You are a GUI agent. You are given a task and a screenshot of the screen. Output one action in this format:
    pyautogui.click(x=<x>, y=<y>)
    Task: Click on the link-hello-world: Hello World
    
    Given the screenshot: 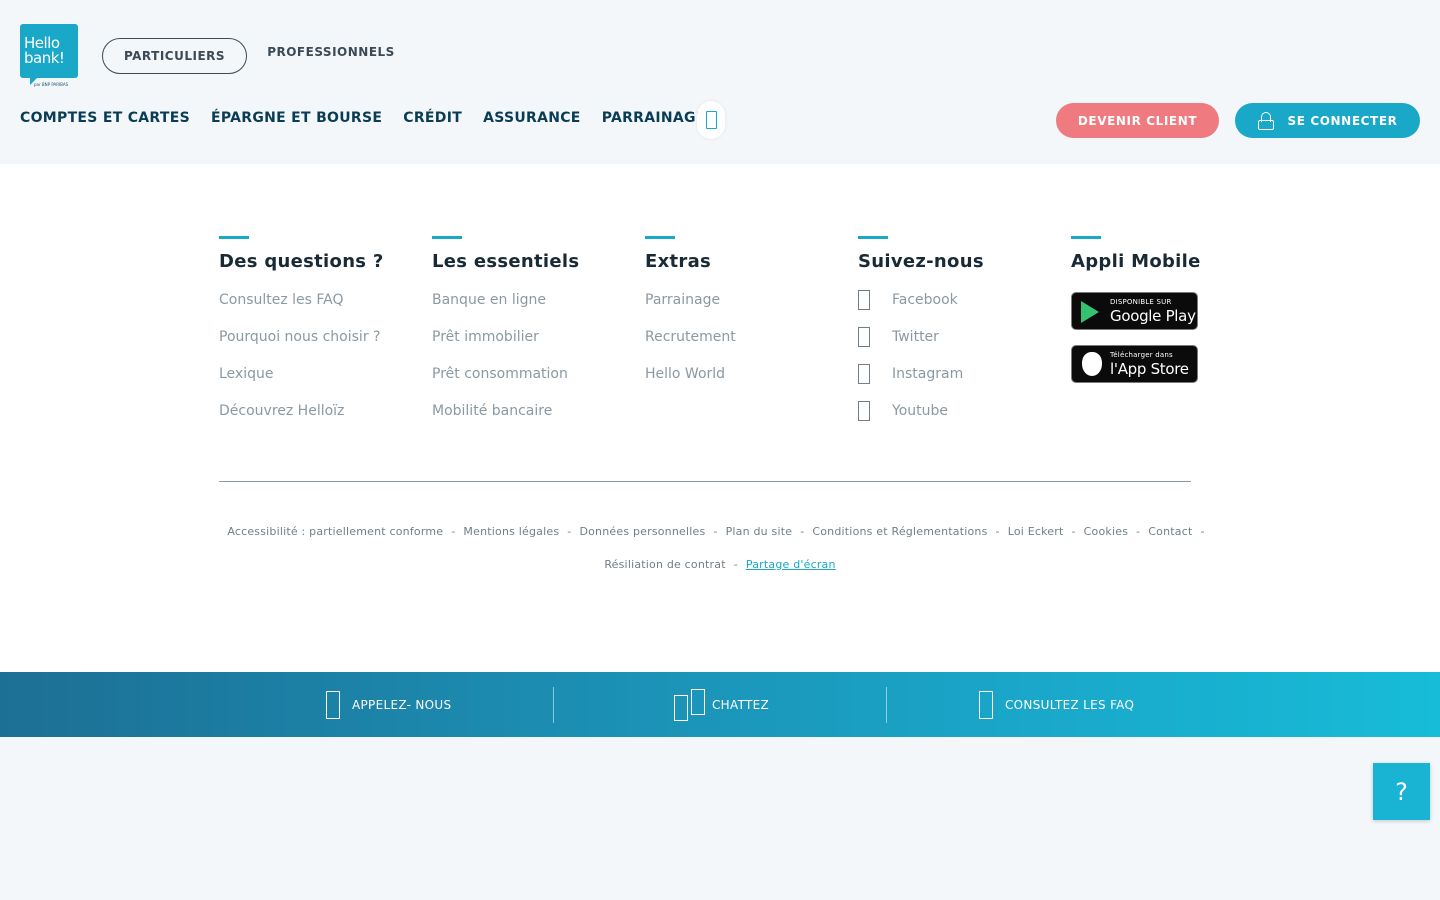 What is the action you would take?
    pyautogui.click(x=745, y=384)
    